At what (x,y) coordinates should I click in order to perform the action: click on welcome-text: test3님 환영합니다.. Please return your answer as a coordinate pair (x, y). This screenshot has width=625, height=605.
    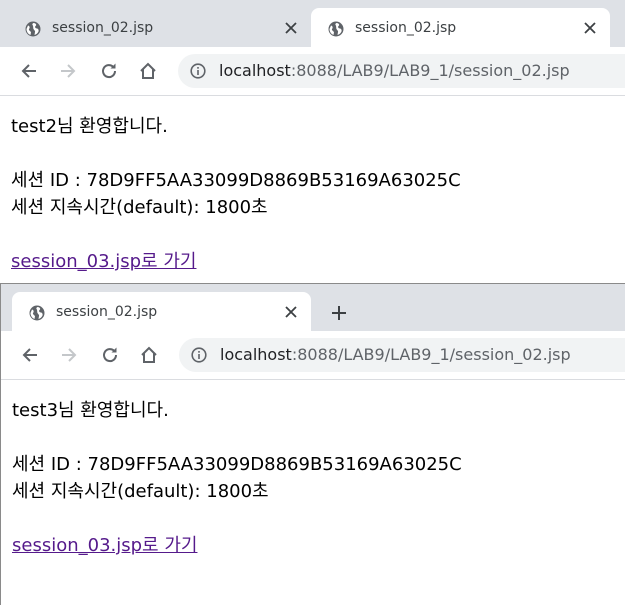
    Looking at the image, I should click on (90, 410).